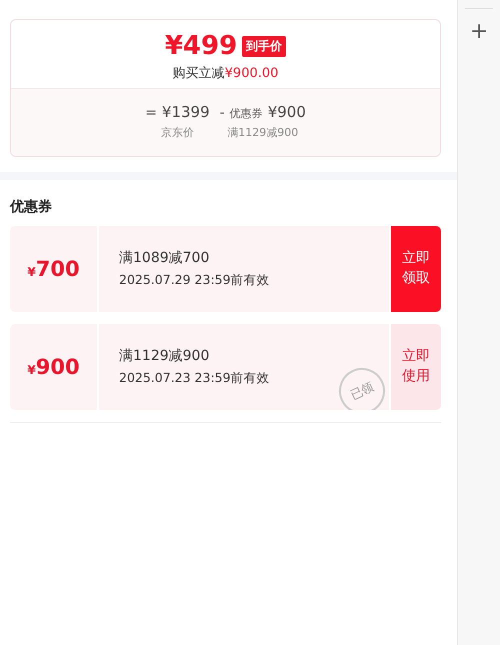  I want to click on add-icon: +, so click(479, 32).